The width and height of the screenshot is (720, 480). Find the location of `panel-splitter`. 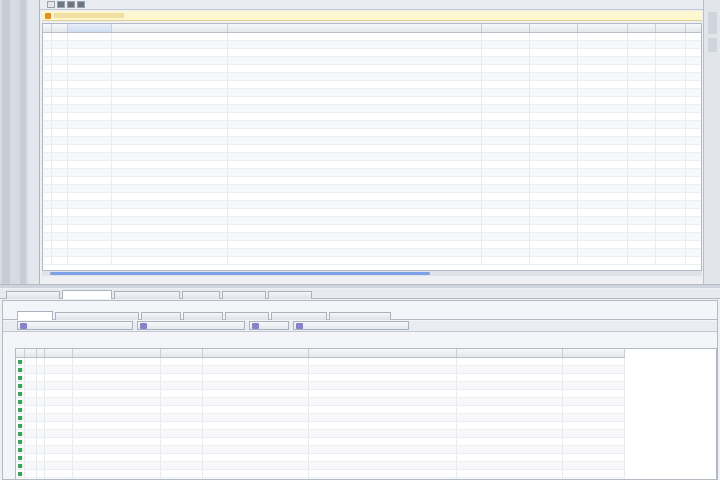

panel-splitter is located at coordinates (360, 286).